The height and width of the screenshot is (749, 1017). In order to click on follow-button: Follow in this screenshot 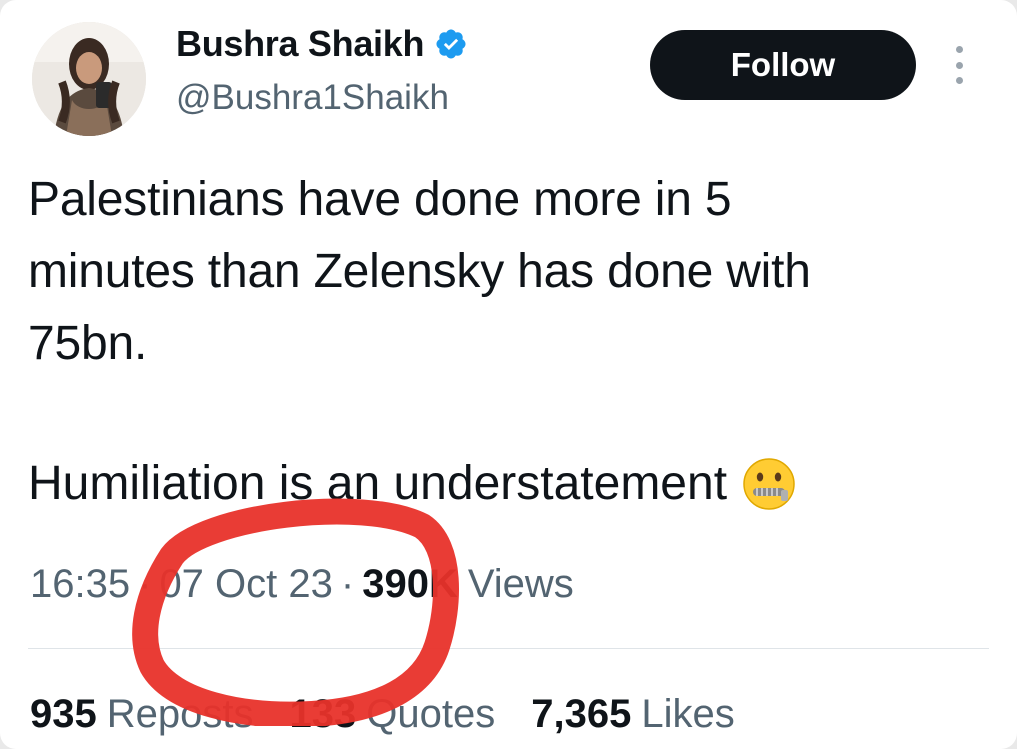, I will do `click(783, 65)`.